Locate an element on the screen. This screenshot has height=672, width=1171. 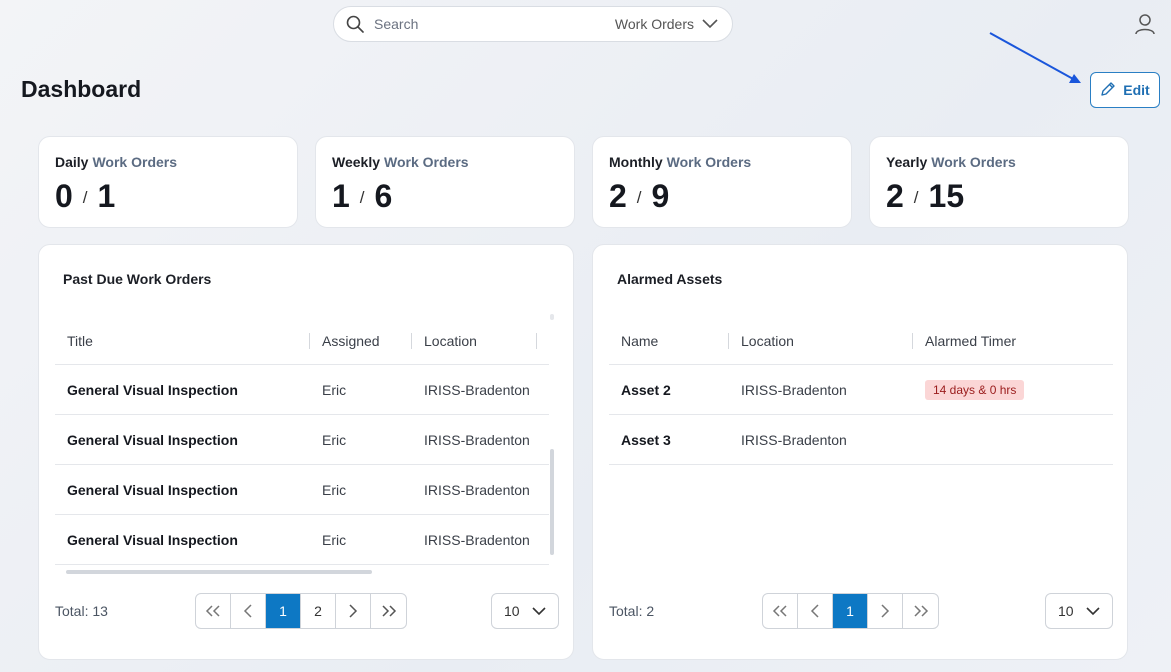
stat-label: Yearly Work Orders is located at coordinates (951, 162).